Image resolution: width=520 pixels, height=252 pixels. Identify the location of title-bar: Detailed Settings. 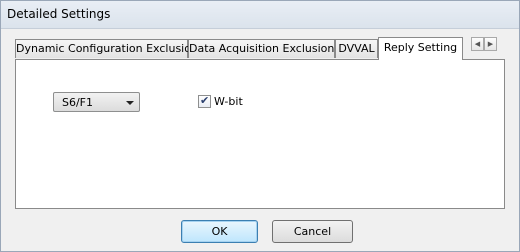
(260, 15).